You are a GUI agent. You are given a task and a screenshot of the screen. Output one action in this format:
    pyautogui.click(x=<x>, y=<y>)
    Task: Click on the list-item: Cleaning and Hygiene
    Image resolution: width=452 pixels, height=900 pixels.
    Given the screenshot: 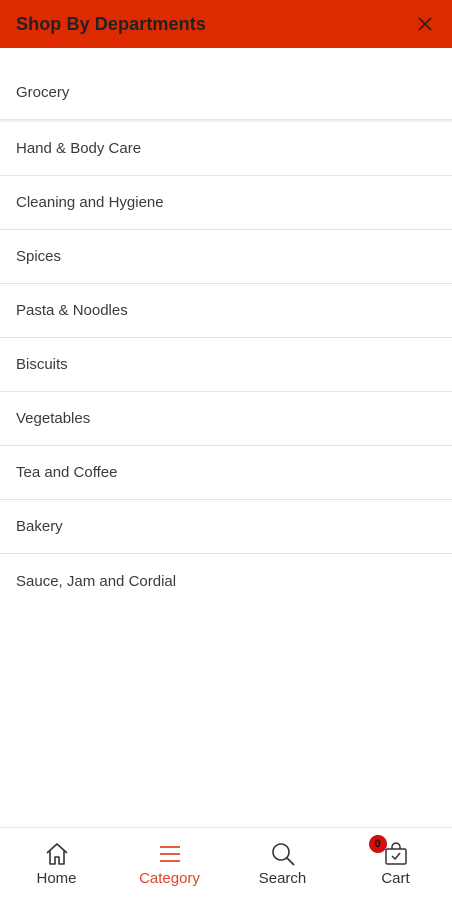 What is the action you would take?
    pyautogui.click(x=226, y=203)
    